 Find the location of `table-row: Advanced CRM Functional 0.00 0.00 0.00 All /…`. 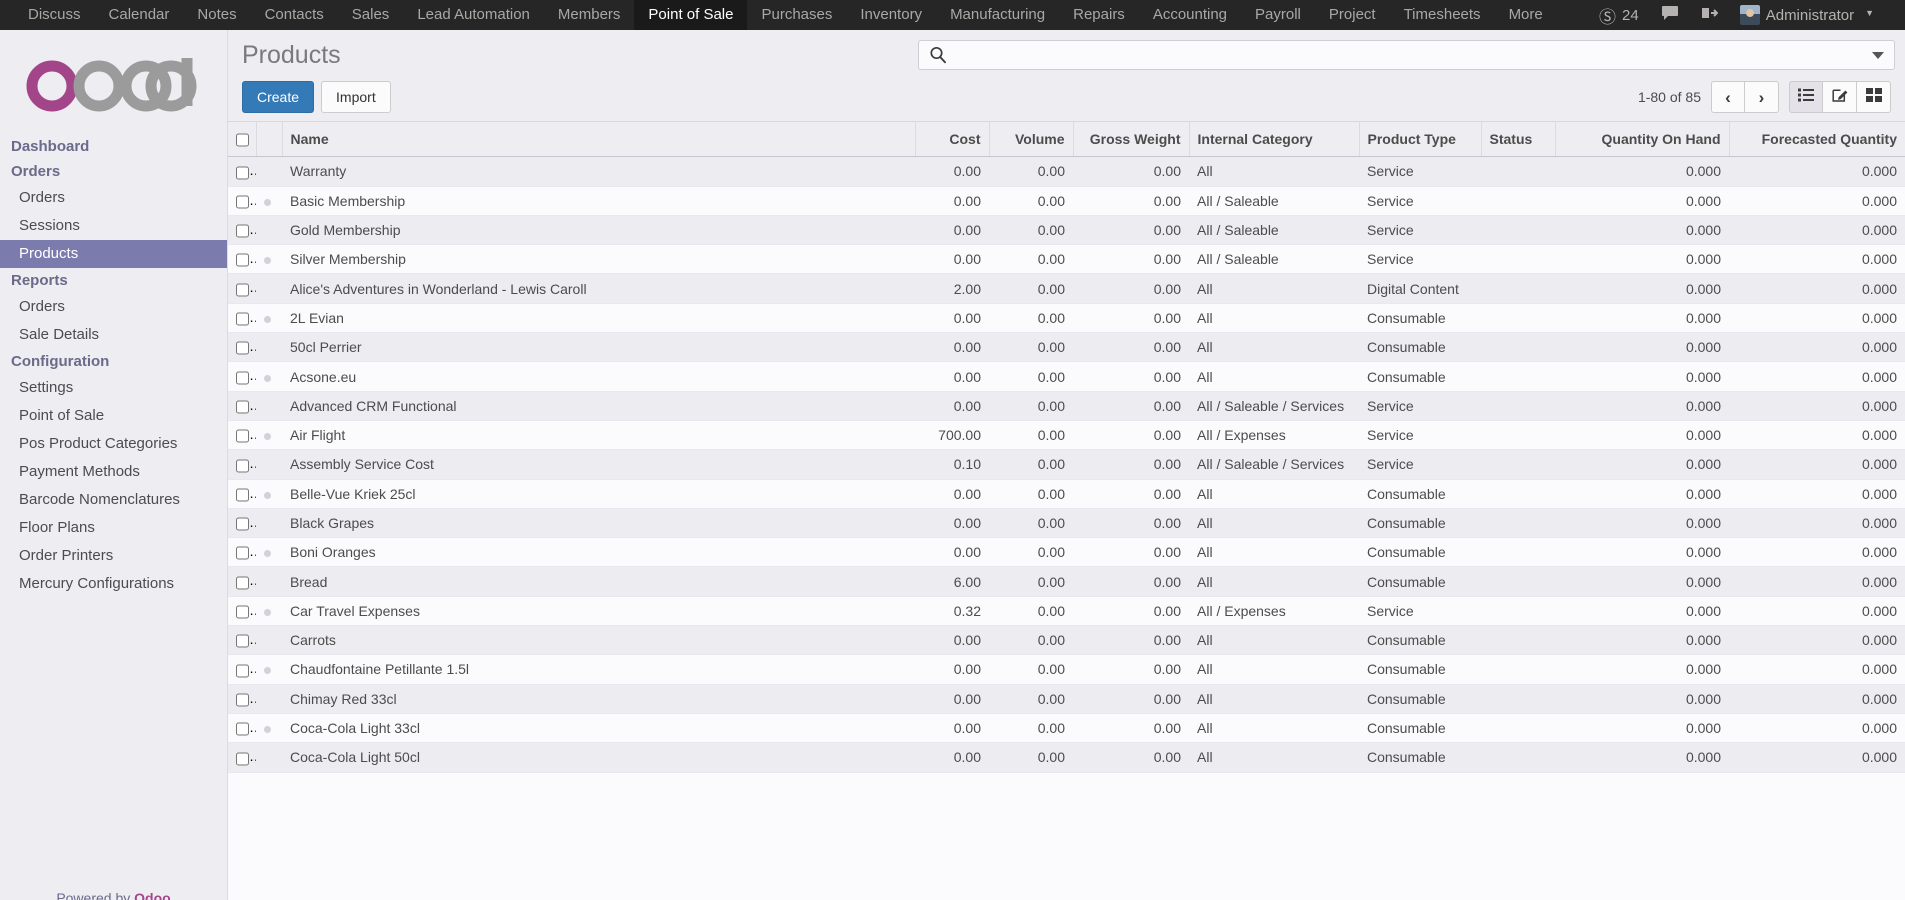

table-row: Advanced CRM Functional 0.00 0.00 0.00 All /… is located at coordinates (1066, 406).